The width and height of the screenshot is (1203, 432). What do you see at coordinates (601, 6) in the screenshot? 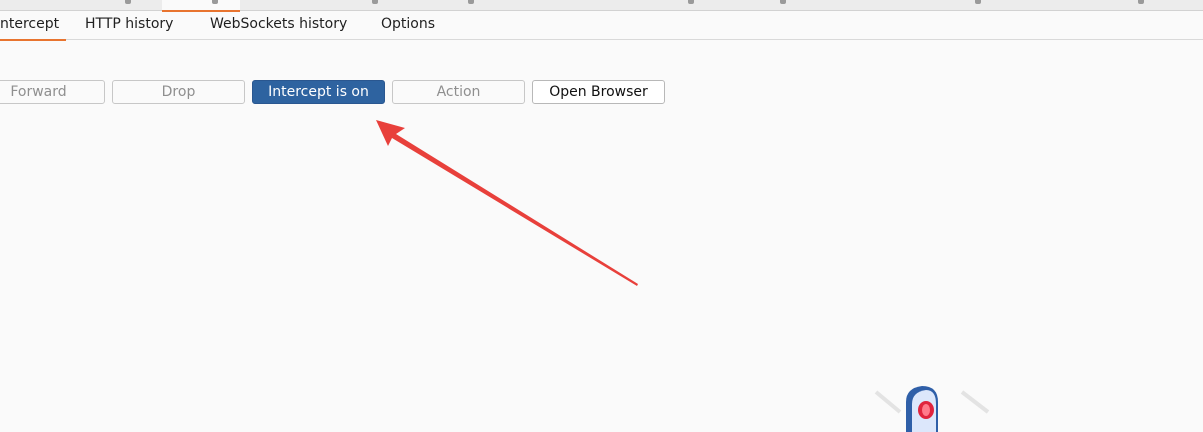
I see `tool-tab-strip` at bounding box center [601, 6].